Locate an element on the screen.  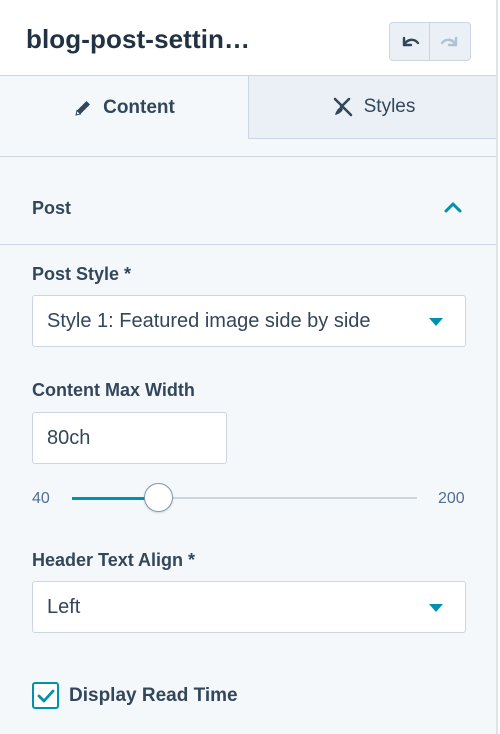
redo-button is located at coordinates (450, 41).